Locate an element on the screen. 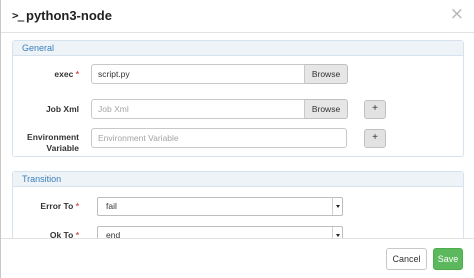 This screenshot has height=278, width=474. exec-input: script.py is located at coordinates (198, 74).